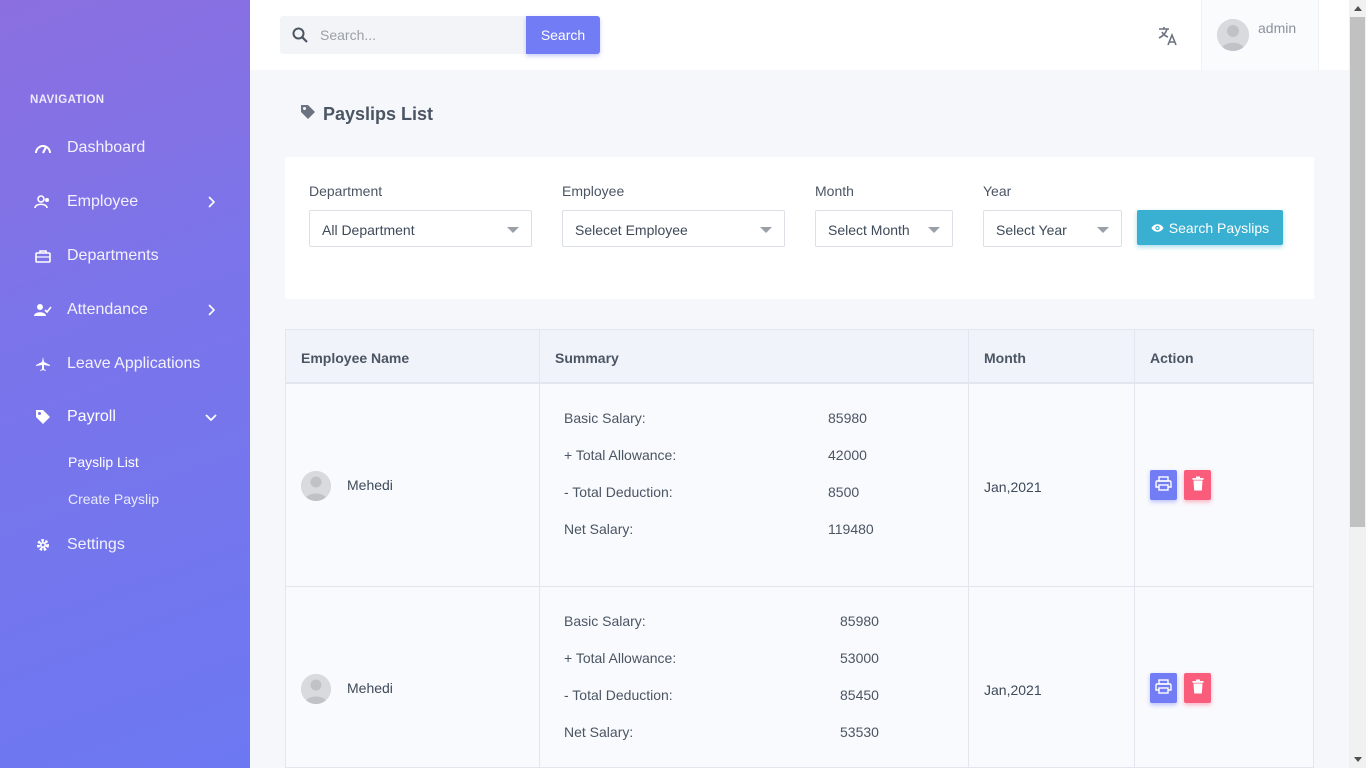  Describe the element at coordinates (107, 309) in the screenshot. I see `sidebar-item-label: Attendance` at that location.